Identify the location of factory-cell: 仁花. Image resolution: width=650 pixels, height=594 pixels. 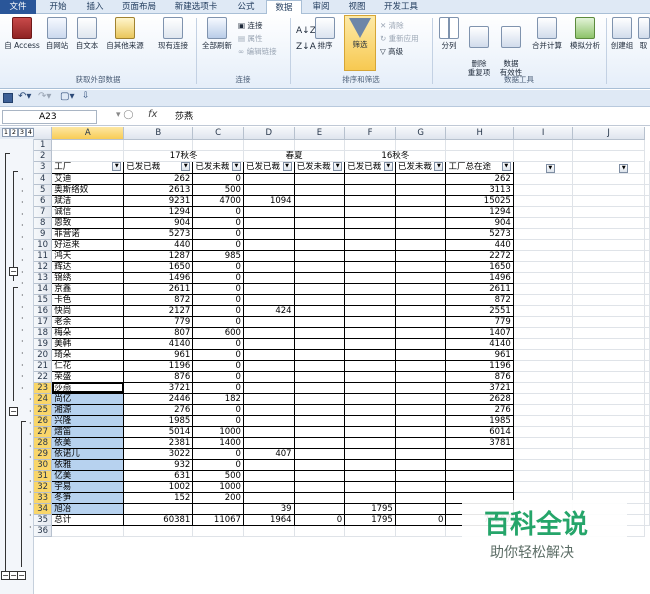
(88, 365).